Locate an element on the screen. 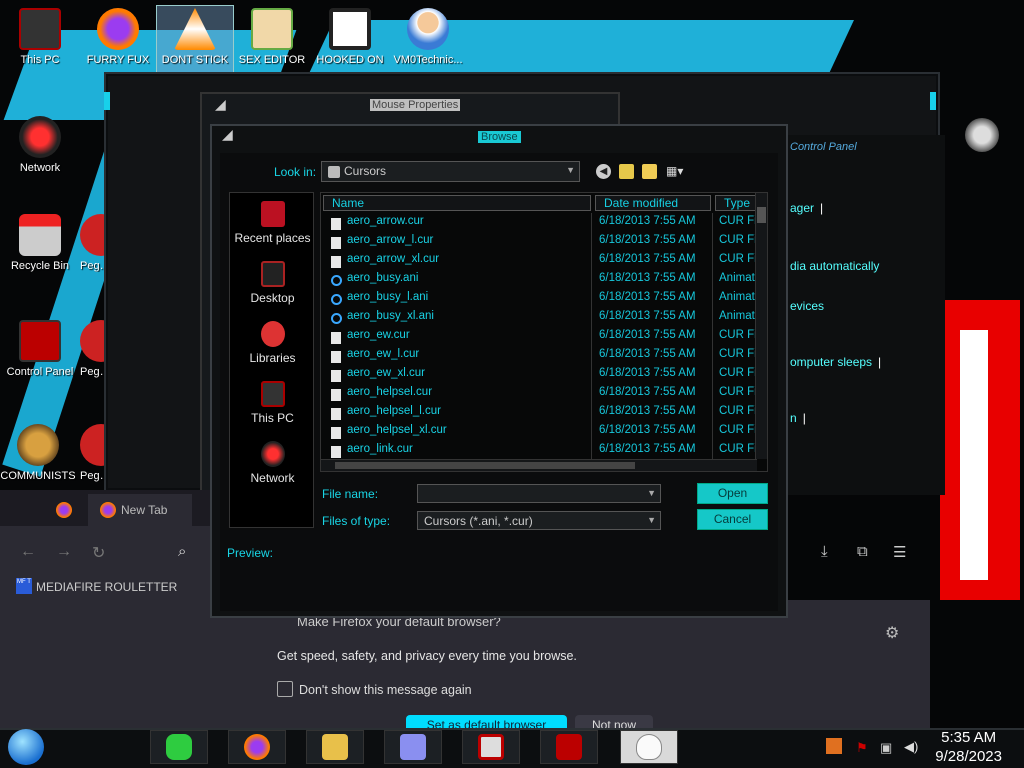 The width and height of the screenshot is (1024, 768). extensions-icon: ⧉ is located at coordinates (862, 551).